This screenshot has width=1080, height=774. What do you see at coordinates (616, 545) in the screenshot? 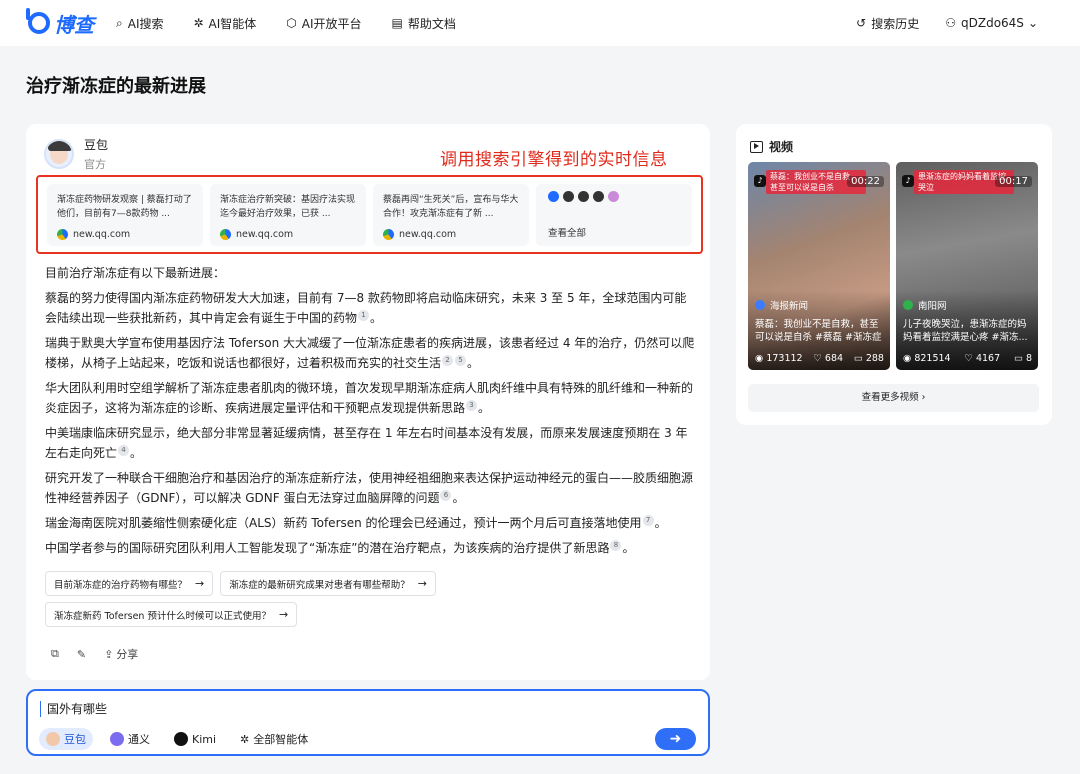
I see `citation-badge: 8` at bounding box center [616, 545].